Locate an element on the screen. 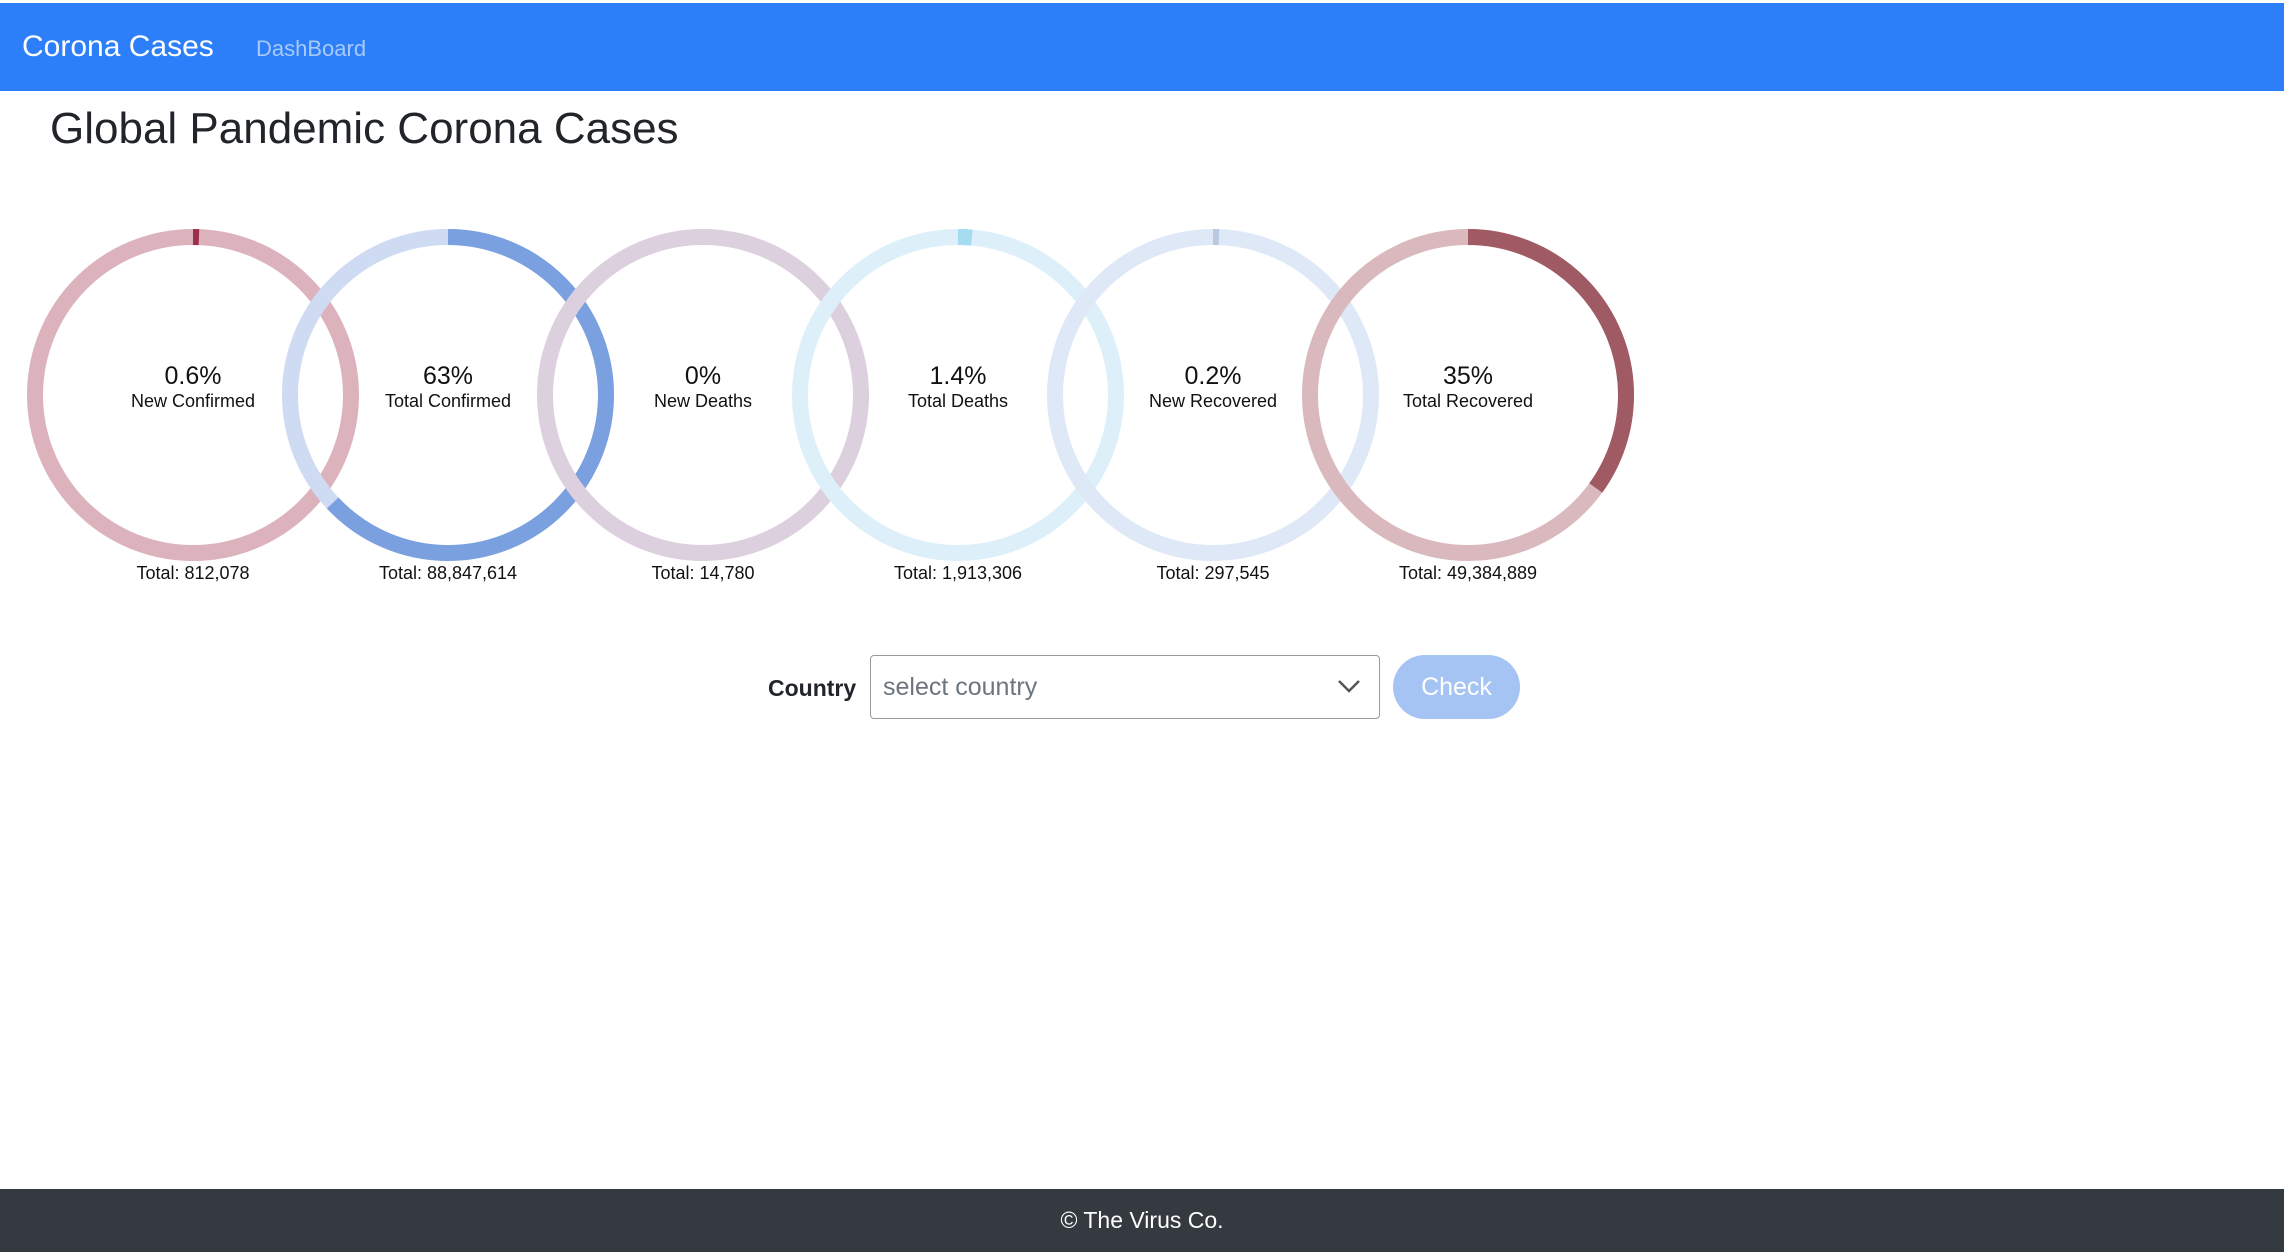 The image size is (2284, 1252). country-select-value: select country is located at coordinates (960, 687).